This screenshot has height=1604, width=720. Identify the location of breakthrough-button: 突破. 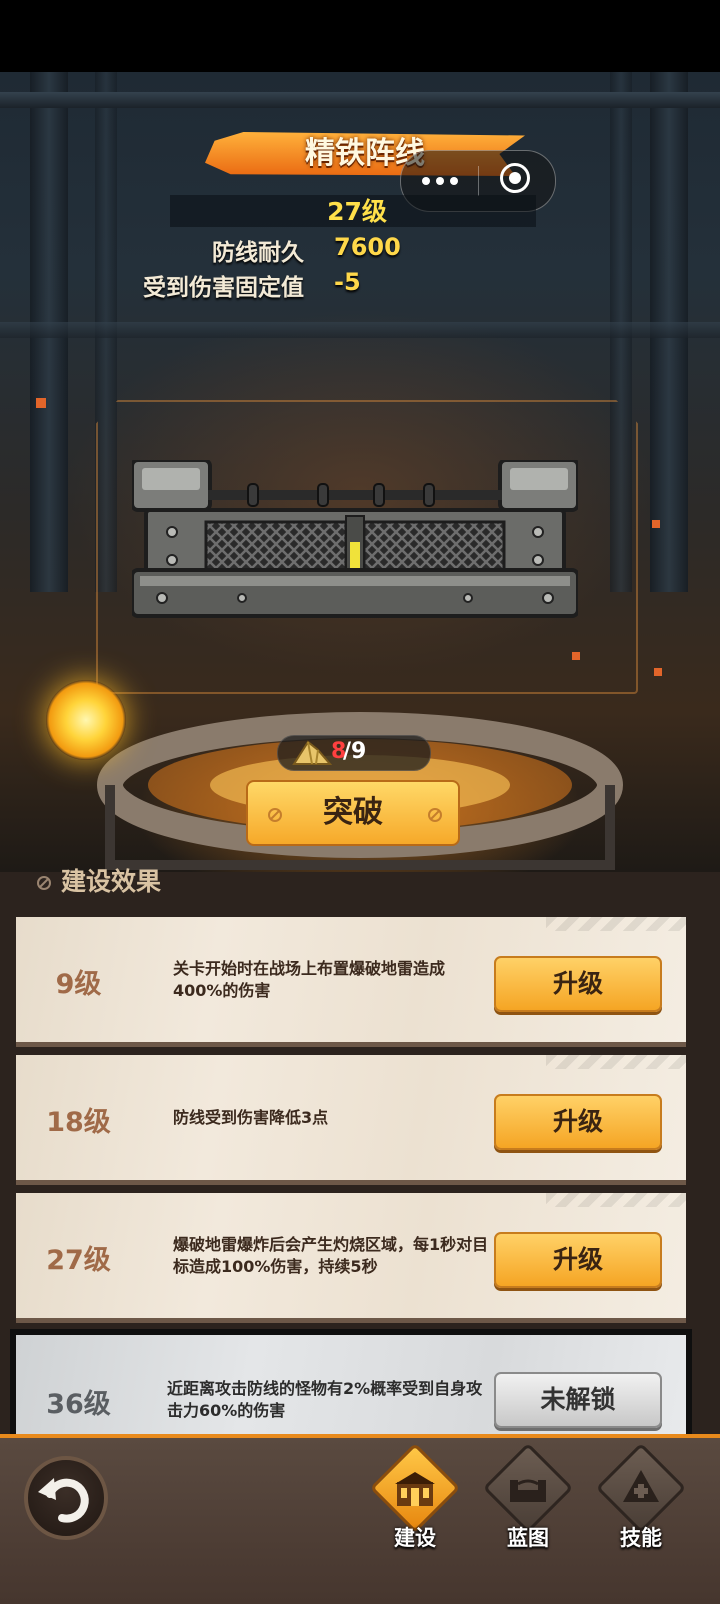
(353, 813).